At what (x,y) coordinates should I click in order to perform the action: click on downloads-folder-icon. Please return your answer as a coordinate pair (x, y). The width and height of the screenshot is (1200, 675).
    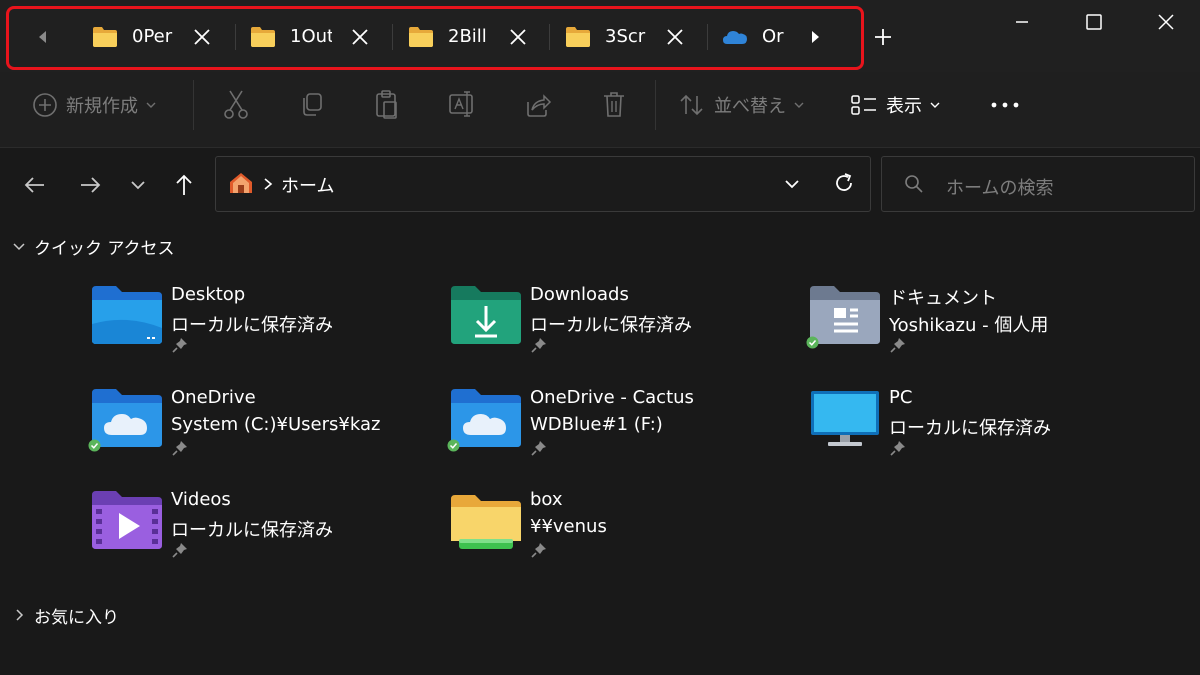
    Looking at the image, I should click on (486, 315).